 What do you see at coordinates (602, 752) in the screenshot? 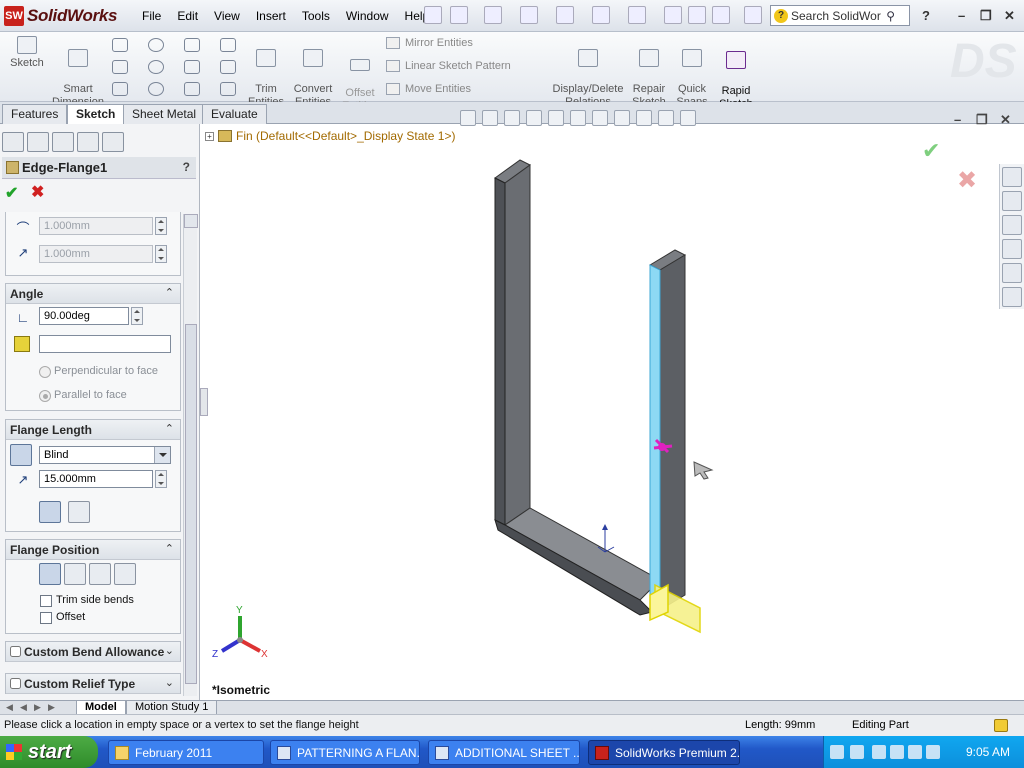
I see `solidworks-icon` at bounding box center [602, 752].